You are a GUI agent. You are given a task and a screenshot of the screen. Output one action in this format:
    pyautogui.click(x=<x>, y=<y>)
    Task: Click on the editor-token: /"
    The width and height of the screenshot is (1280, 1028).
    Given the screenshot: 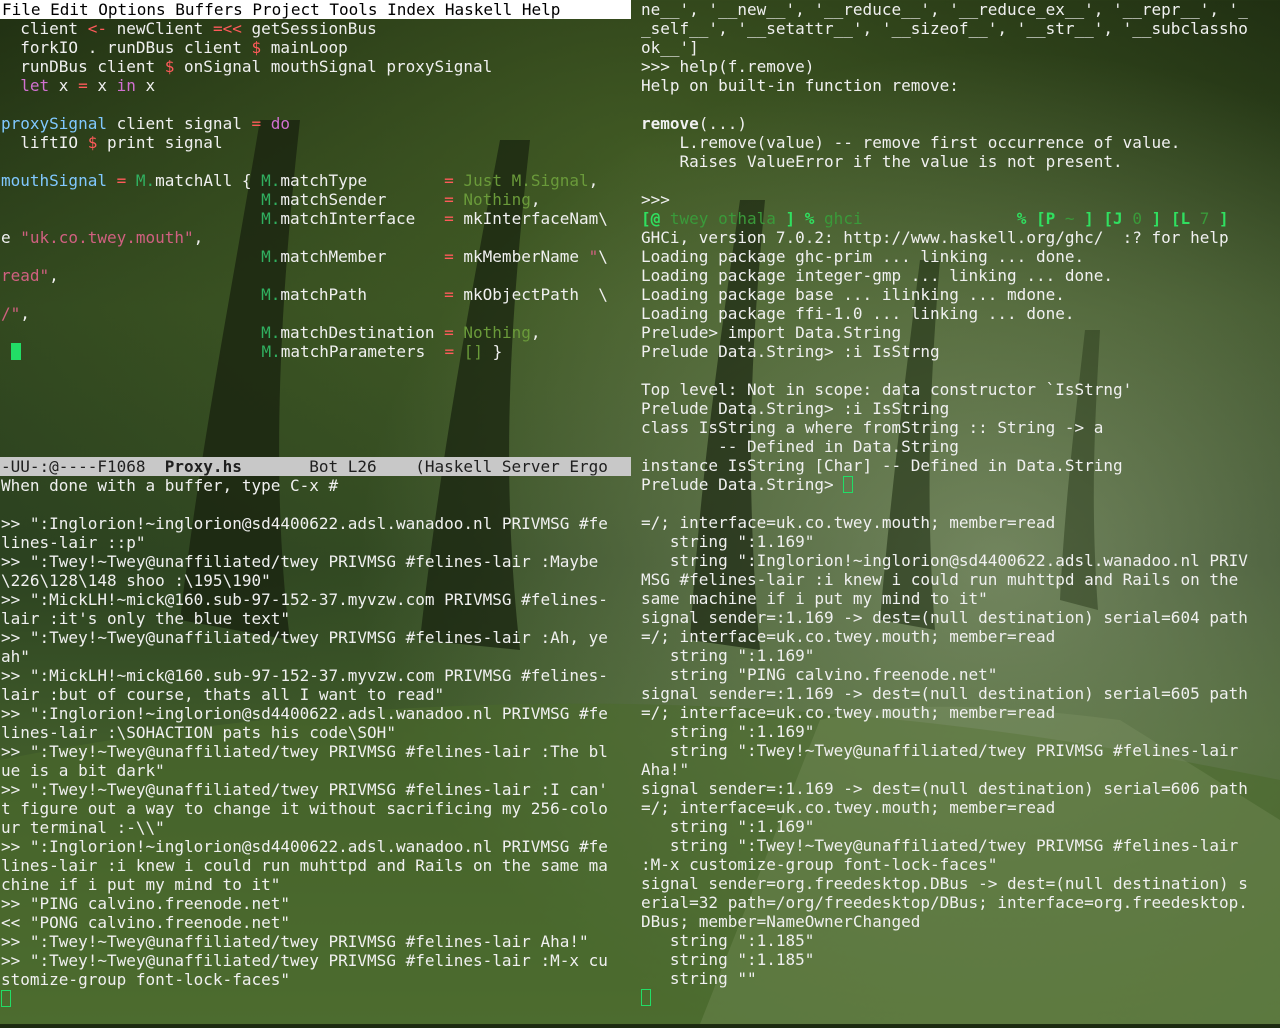 What is the action you would take?
    pyautogui.click(x=11, y=313)
    